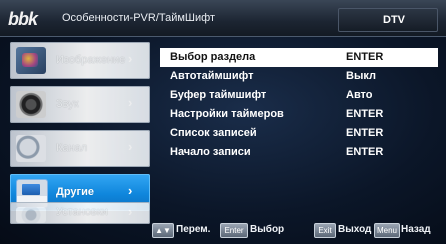 The width and height of the screenshot is (446, 244). Describe the element at coordinates (75, 192) in the screenshot. I see `category-label: Другие` at that location.